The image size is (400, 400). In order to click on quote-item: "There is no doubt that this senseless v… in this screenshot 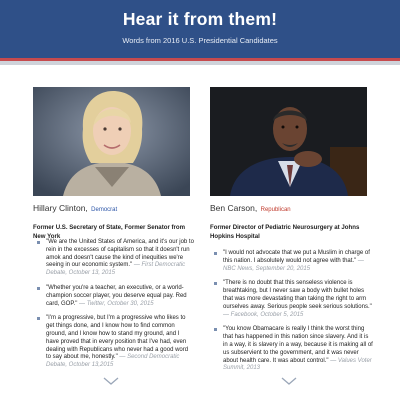, I will do `click(293, 299)`.